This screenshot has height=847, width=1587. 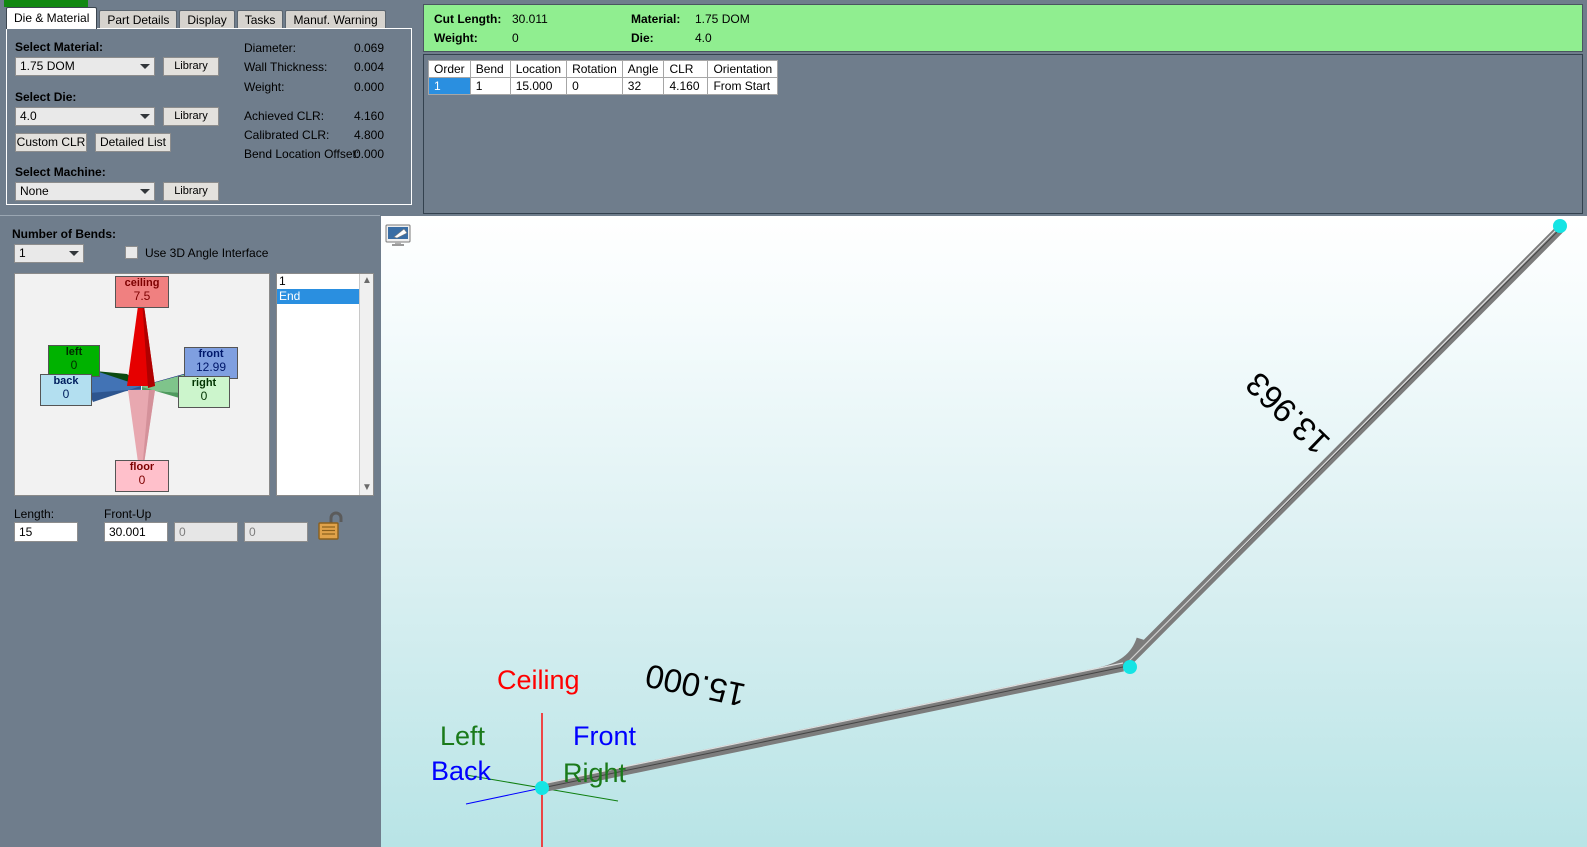 I want to click on tab-die-material: Die & Material, so click(x=52, y=18).